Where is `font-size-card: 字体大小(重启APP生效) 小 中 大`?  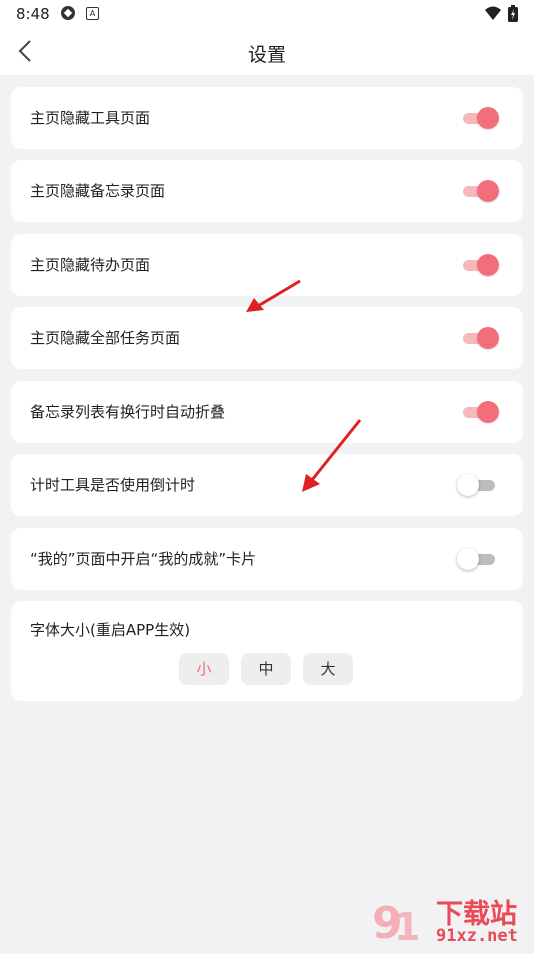 font-size-card: 字体大小(重启APP生效) 小 中 大 is located at coordinates (267, 651).